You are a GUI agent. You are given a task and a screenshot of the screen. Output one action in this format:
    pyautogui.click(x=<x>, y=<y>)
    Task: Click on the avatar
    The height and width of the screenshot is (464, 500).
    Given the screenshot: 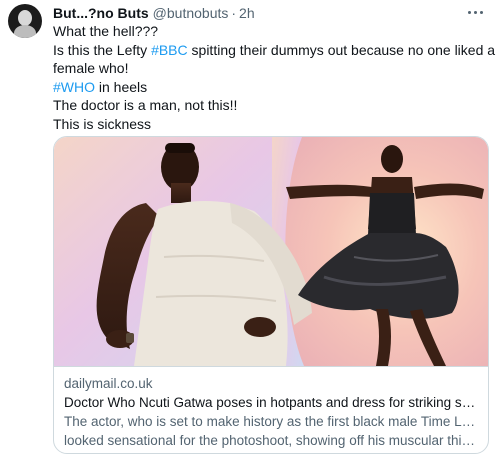 What is the action you would take?
    pyautogui.click(x=25, y=21)
    